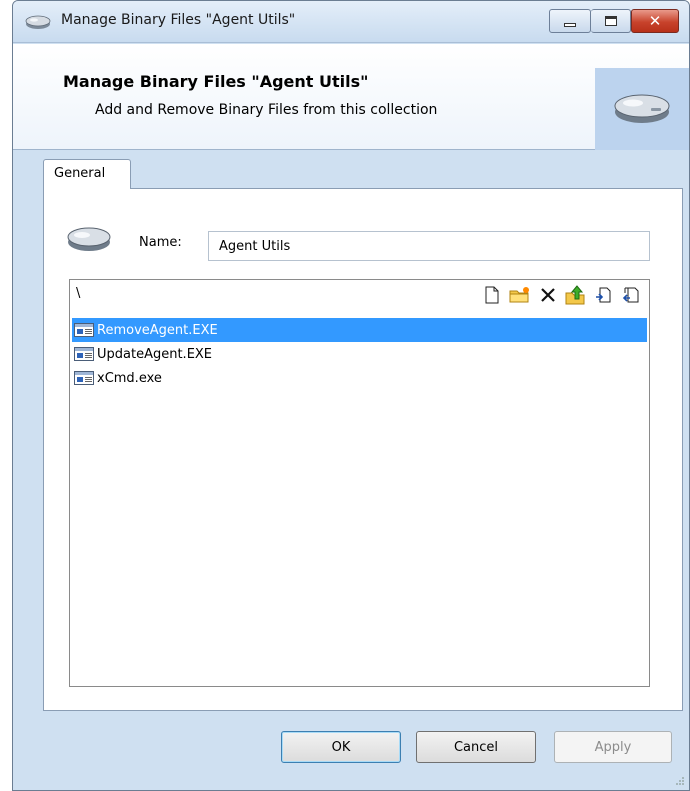  I want to click on caption-buttons: ✕, so click(614, 21).